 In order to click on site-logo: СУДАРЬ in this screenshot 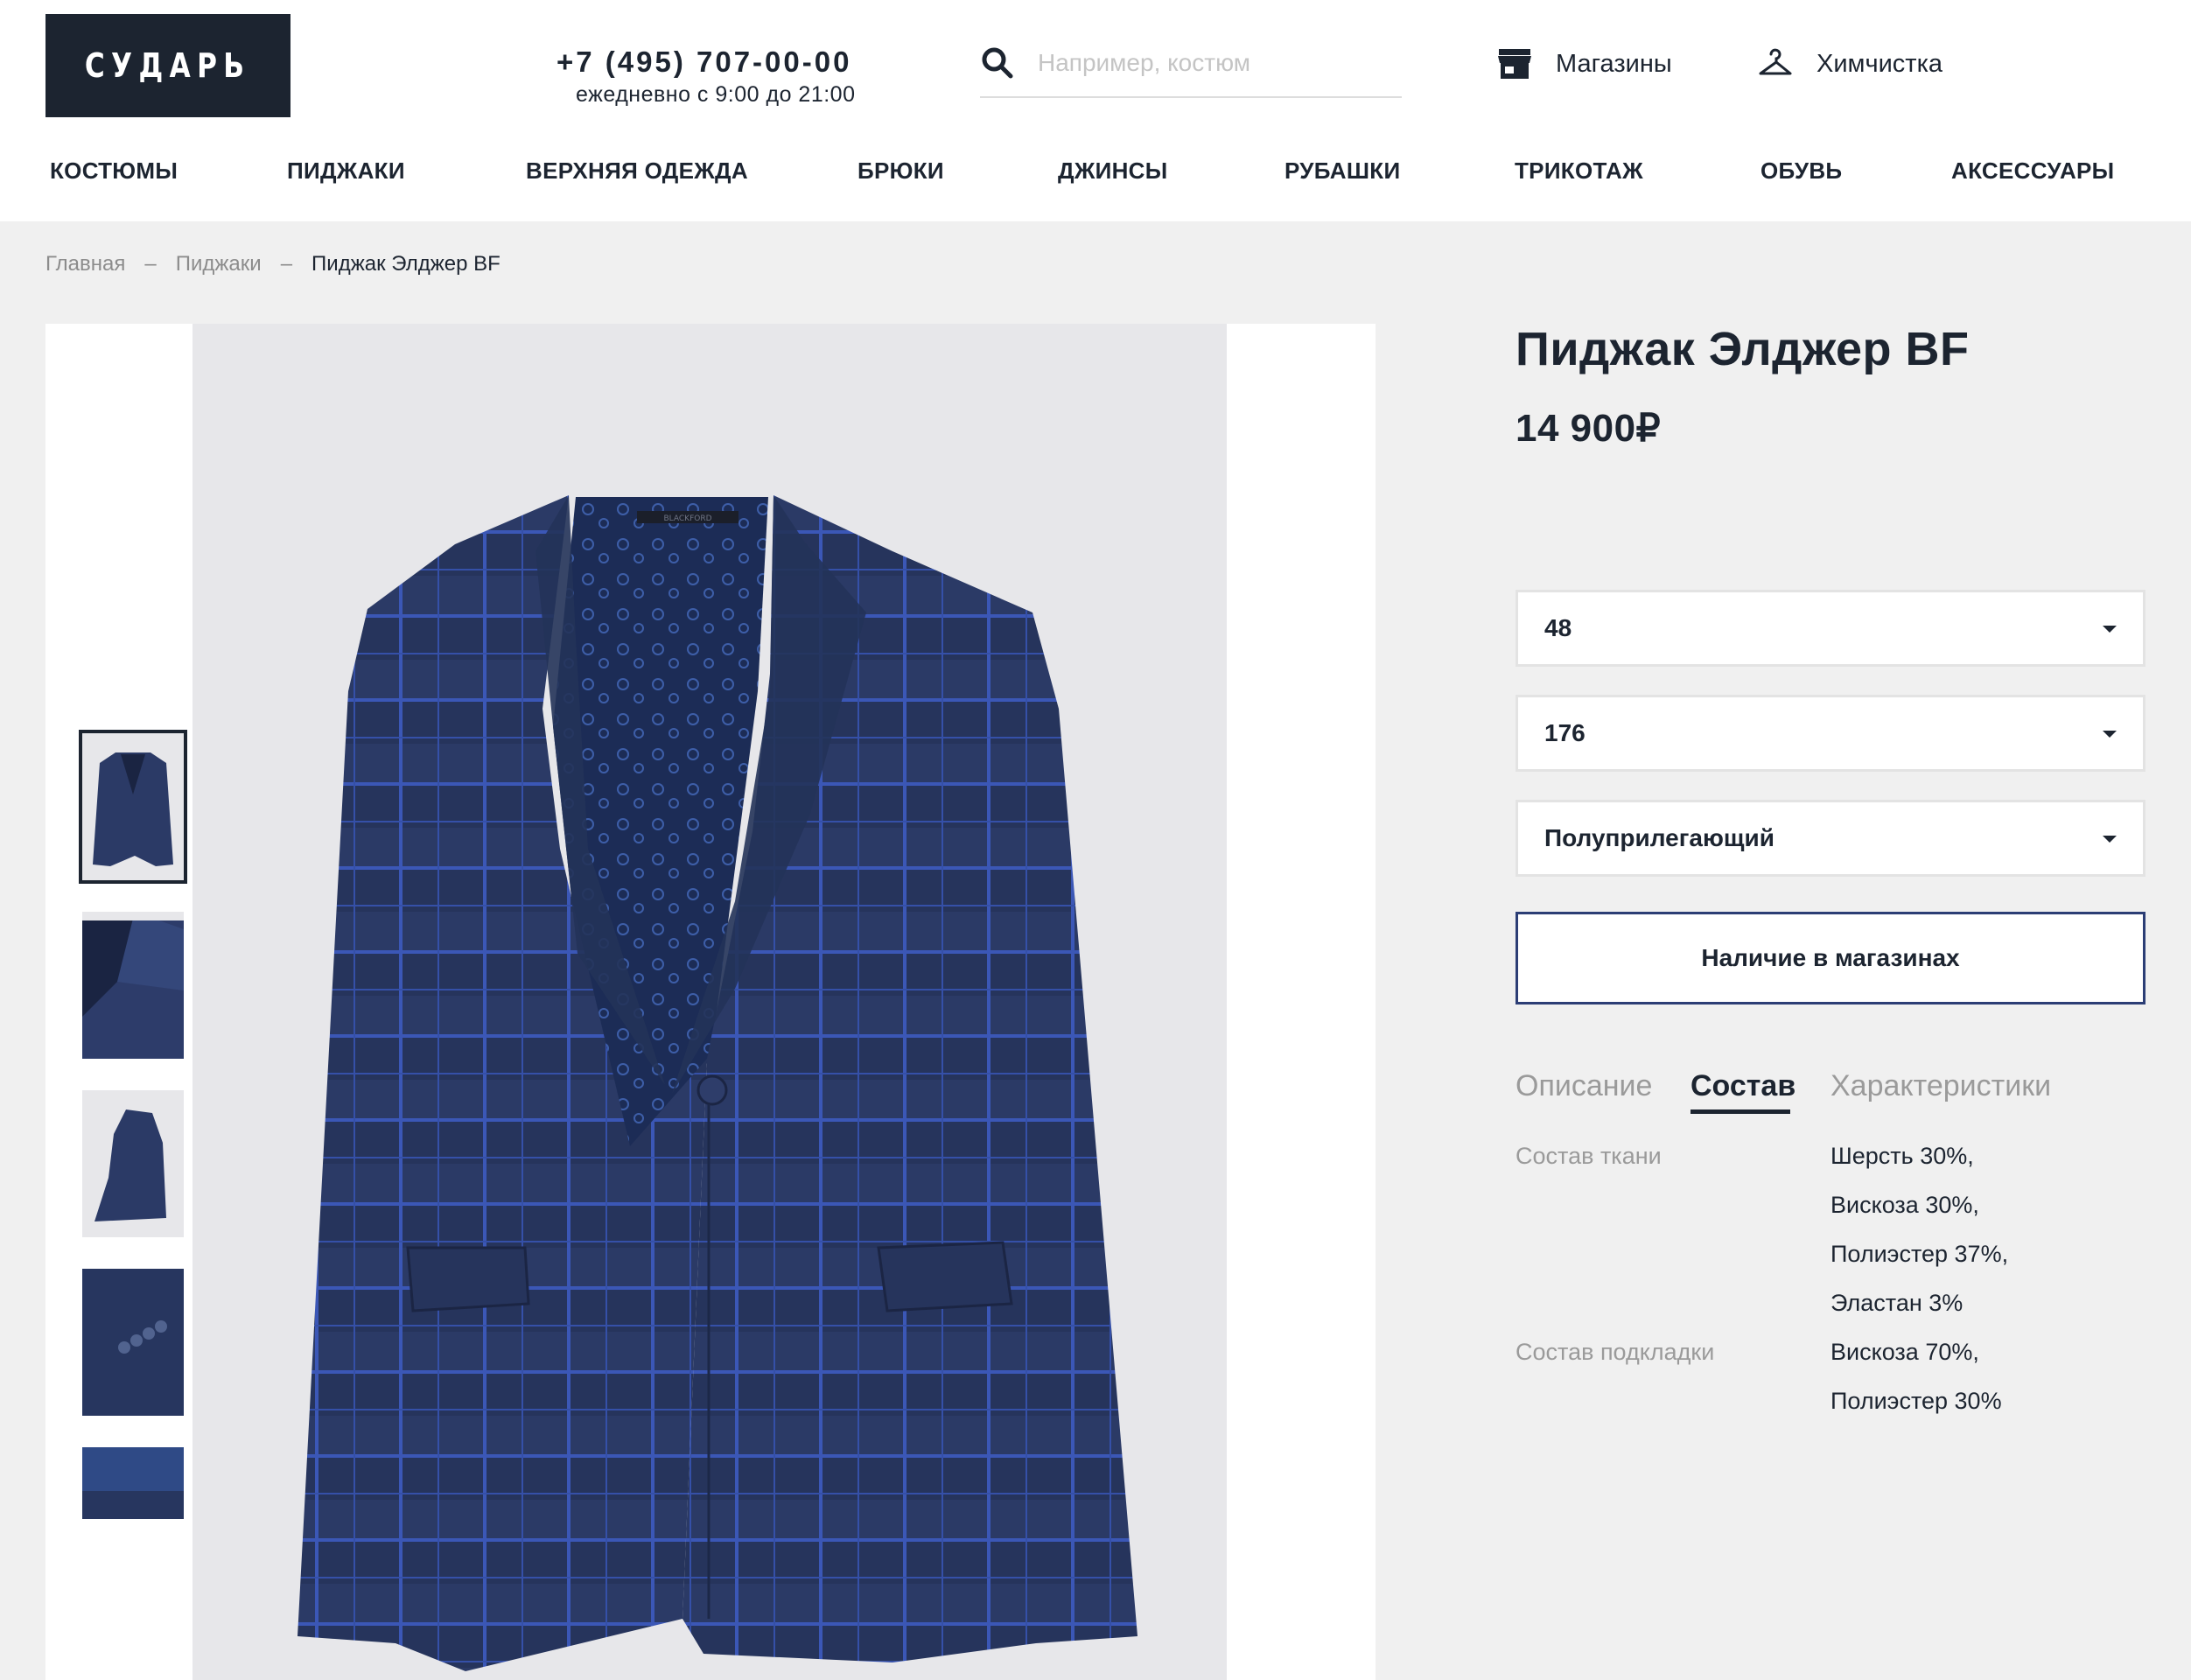, I will do `click(168, 65)`.